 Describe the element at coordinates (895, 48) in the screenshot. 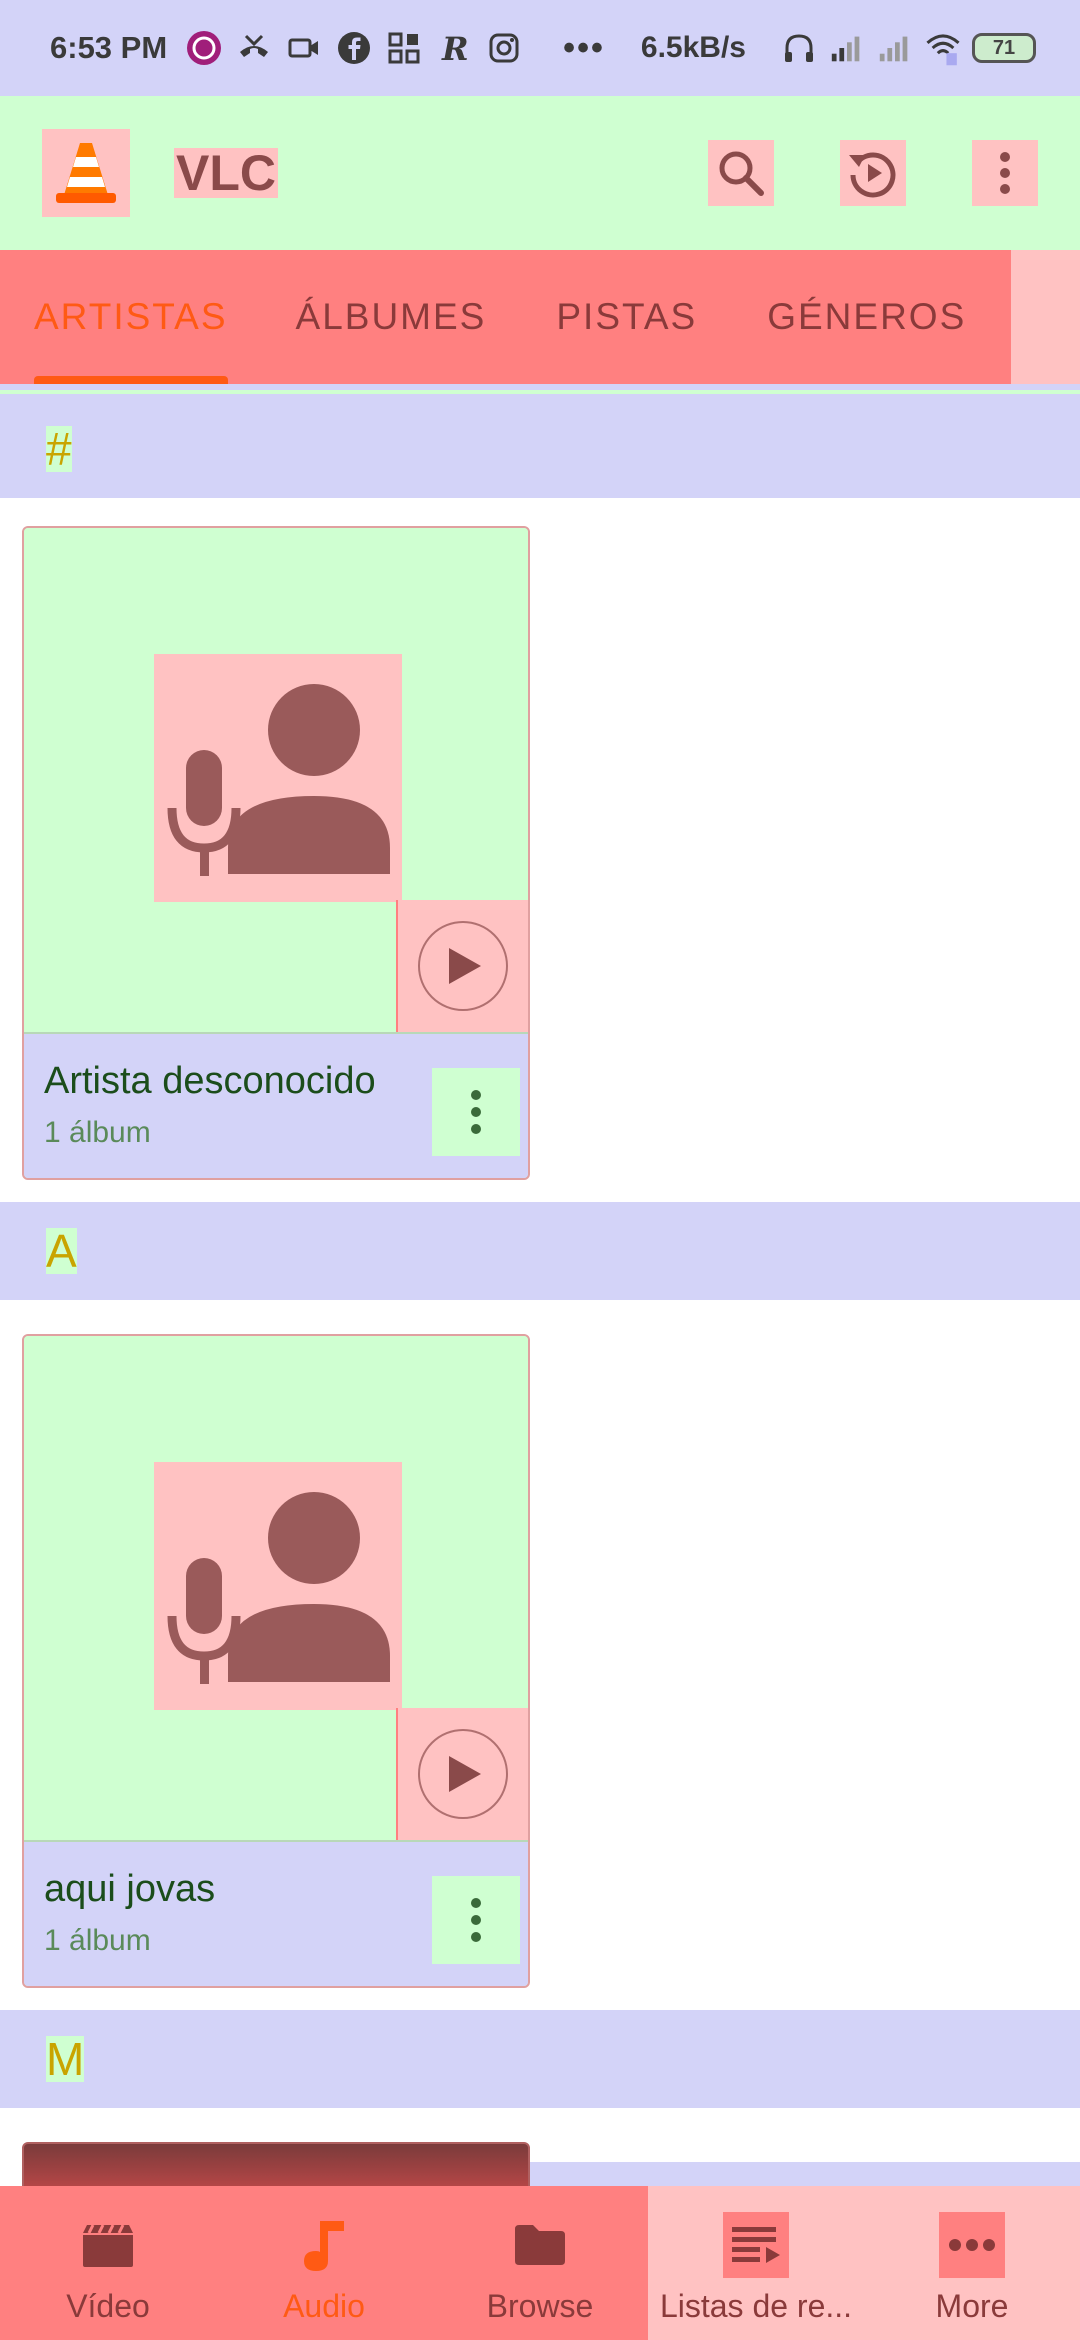

I see `signal-2-icon` at that location.